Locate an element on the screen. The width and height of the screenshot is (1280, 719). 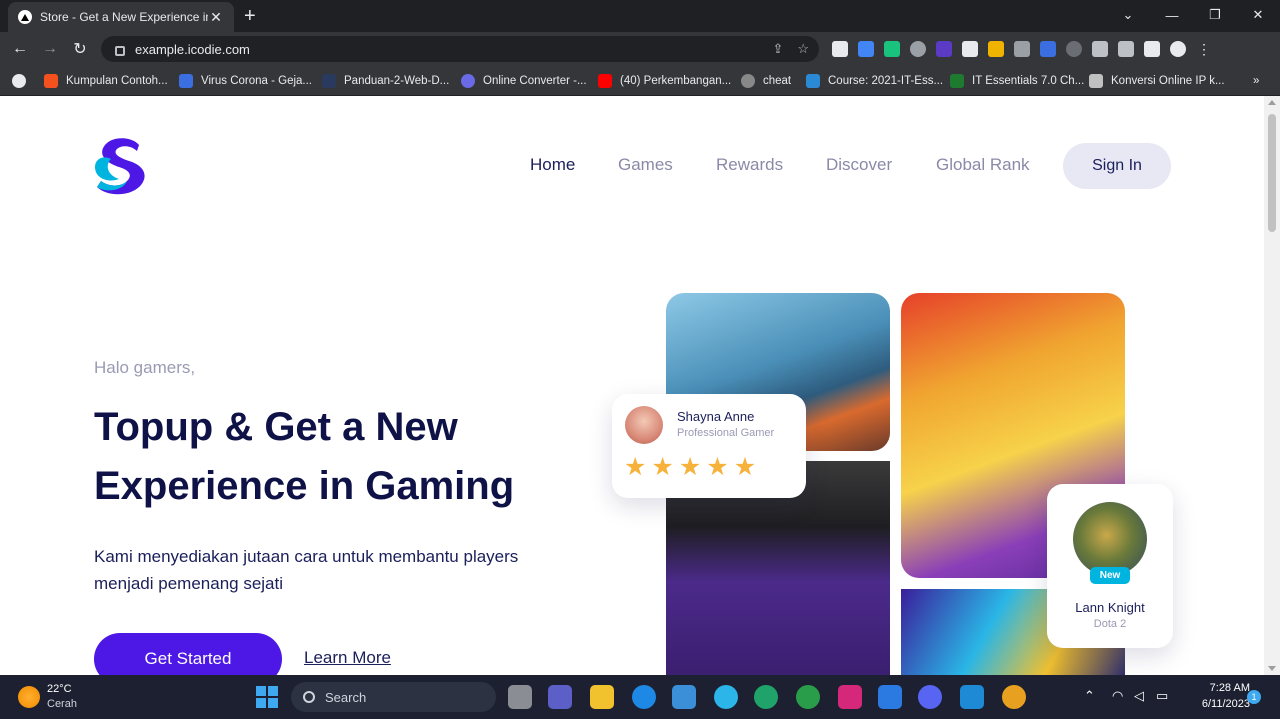
compass-extension-icon is located at coordinates (1074, 49).